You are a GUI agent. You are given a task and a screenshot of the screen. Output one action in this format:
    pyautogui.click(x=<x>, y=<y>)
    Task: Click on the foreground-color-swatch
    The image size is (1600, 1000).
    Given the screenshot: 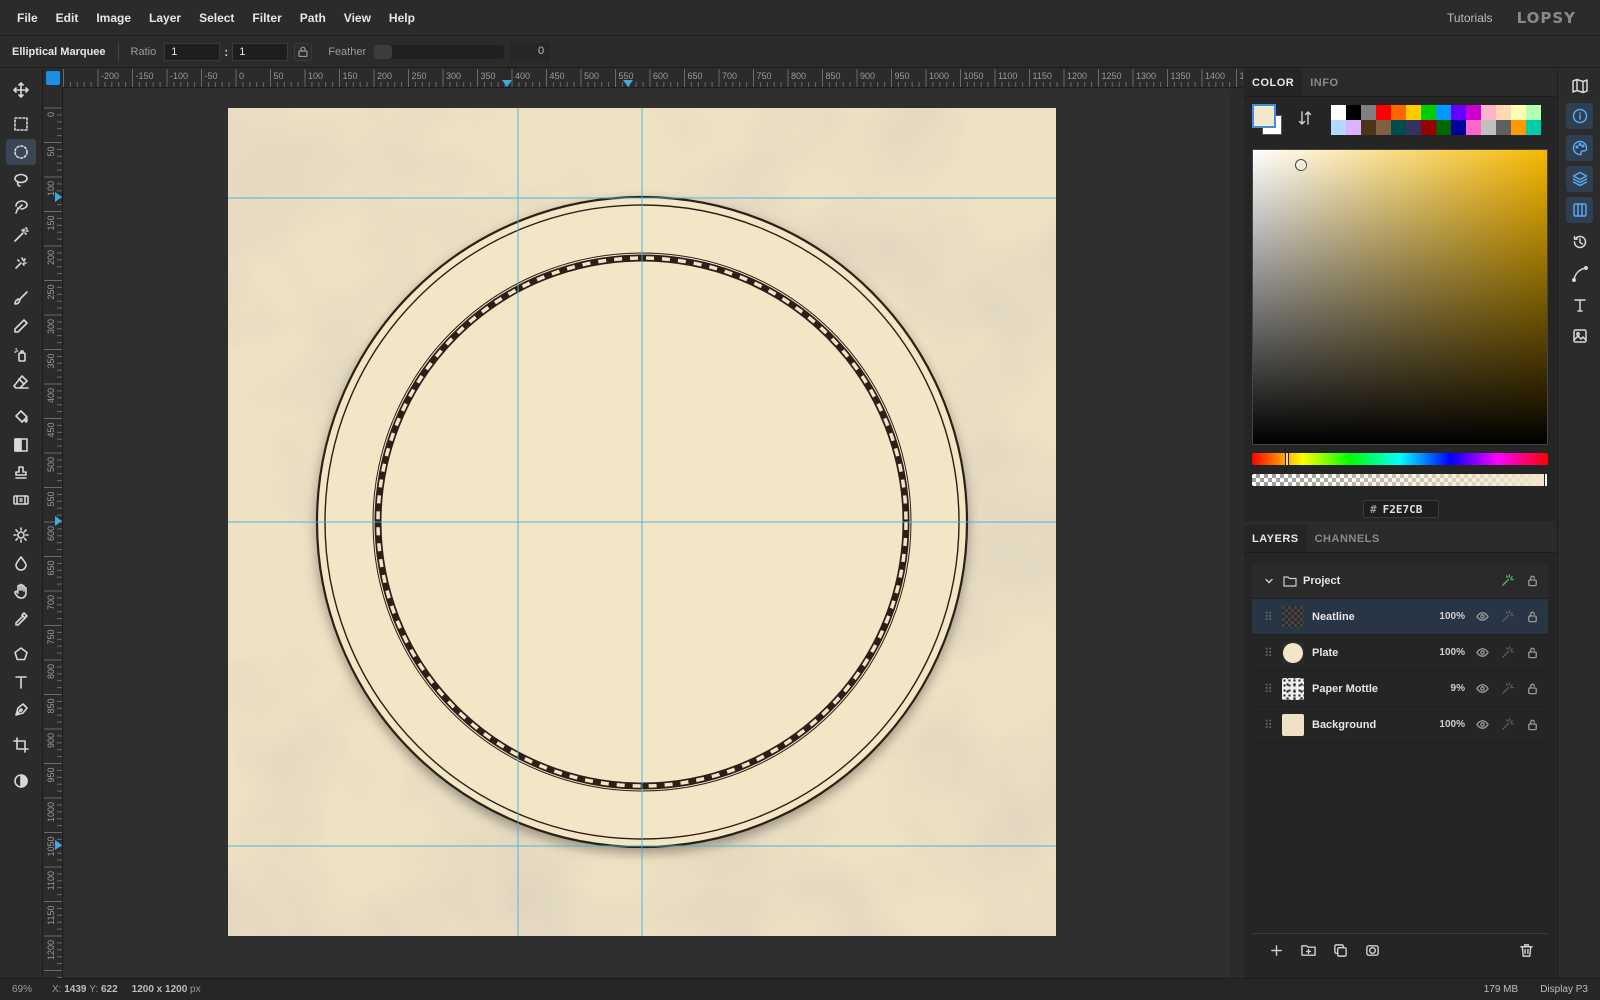 What is the action you would take?
    pyautogui.click(x=1264, y=116)
    